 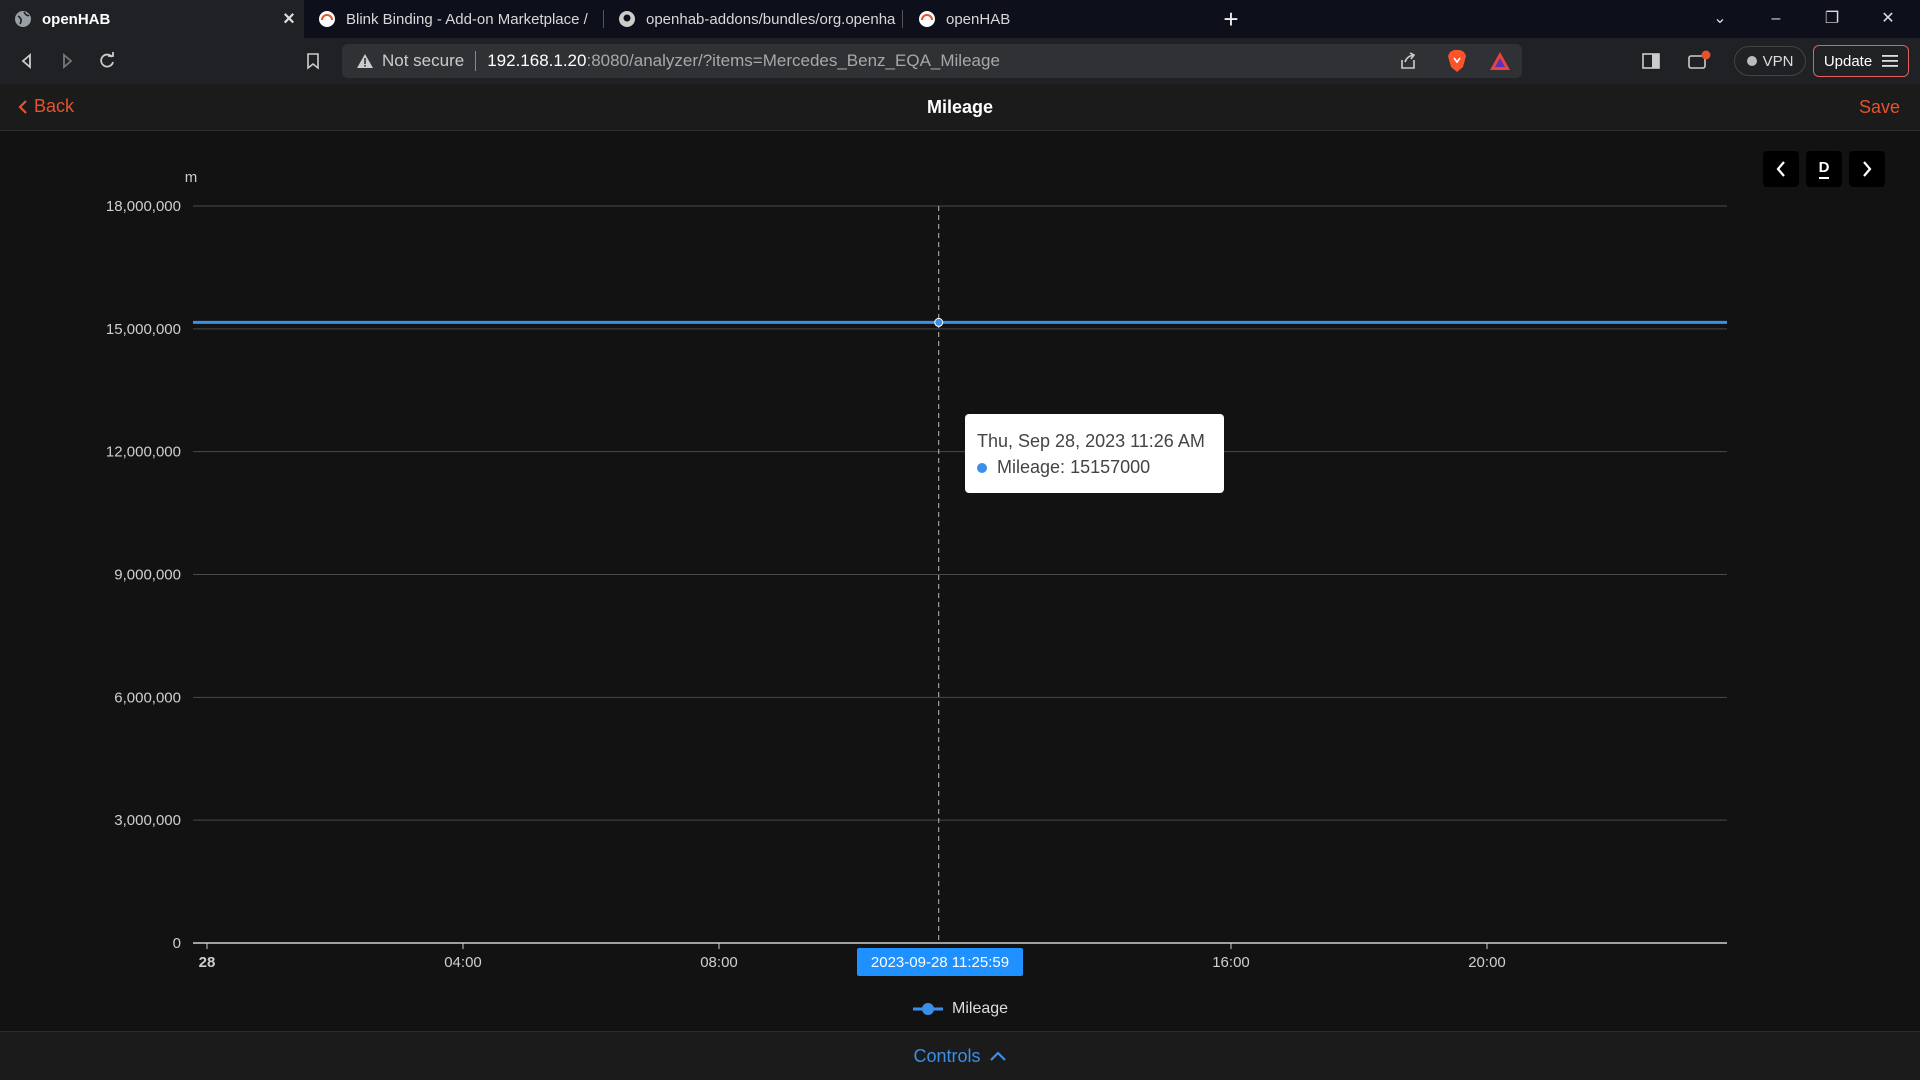 I want to click on controls-label: Controls, so click(x=947, y=1055).